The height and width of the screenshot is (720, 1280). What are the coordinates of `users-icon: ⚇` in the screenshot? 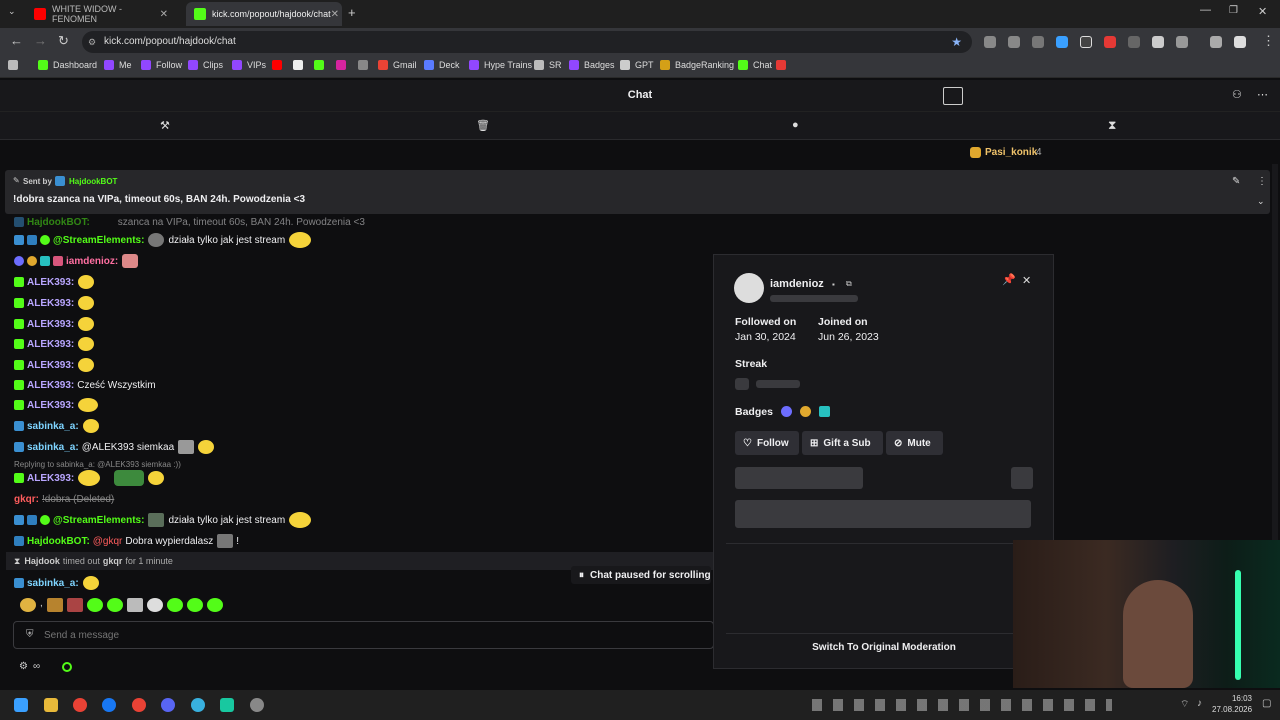 It's located at (1237, 94).